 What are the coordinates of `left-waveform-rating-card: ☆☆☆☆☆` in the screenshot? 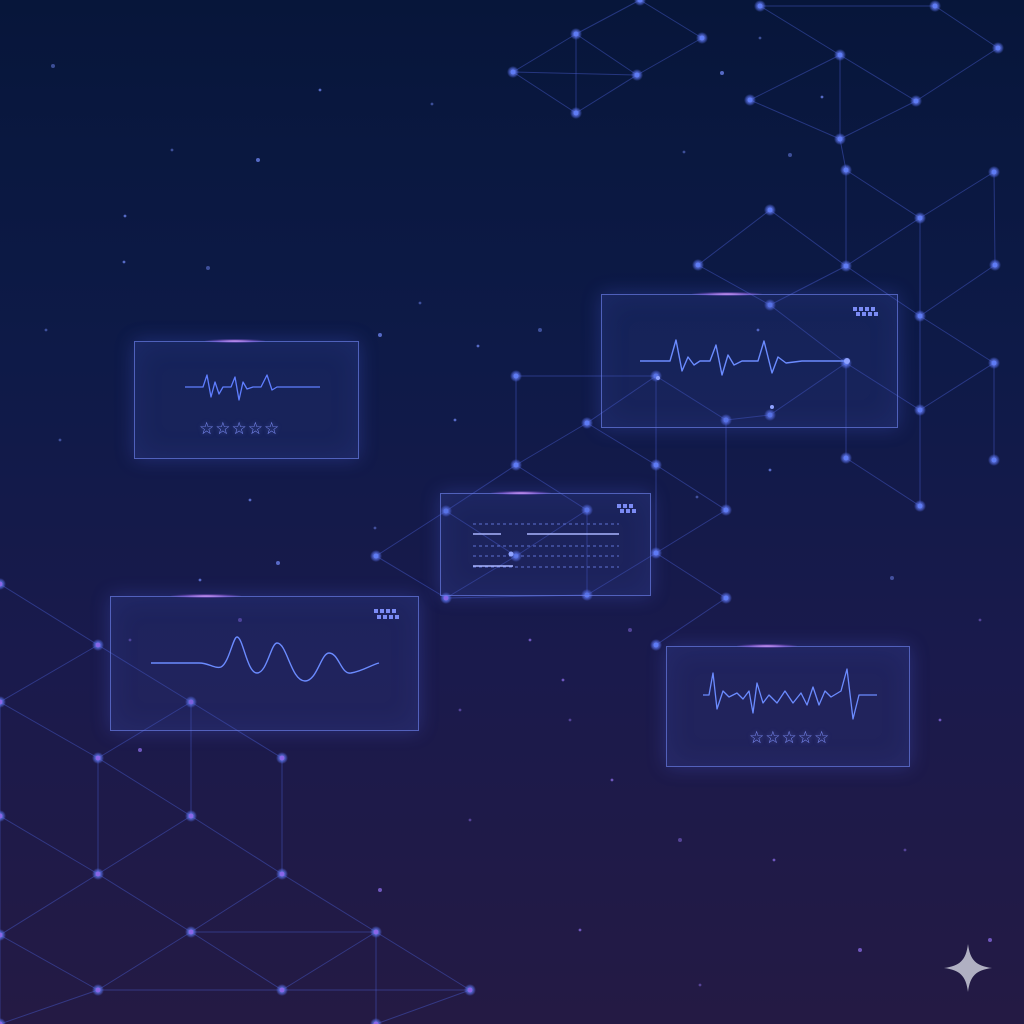 It's located at (246, 399).